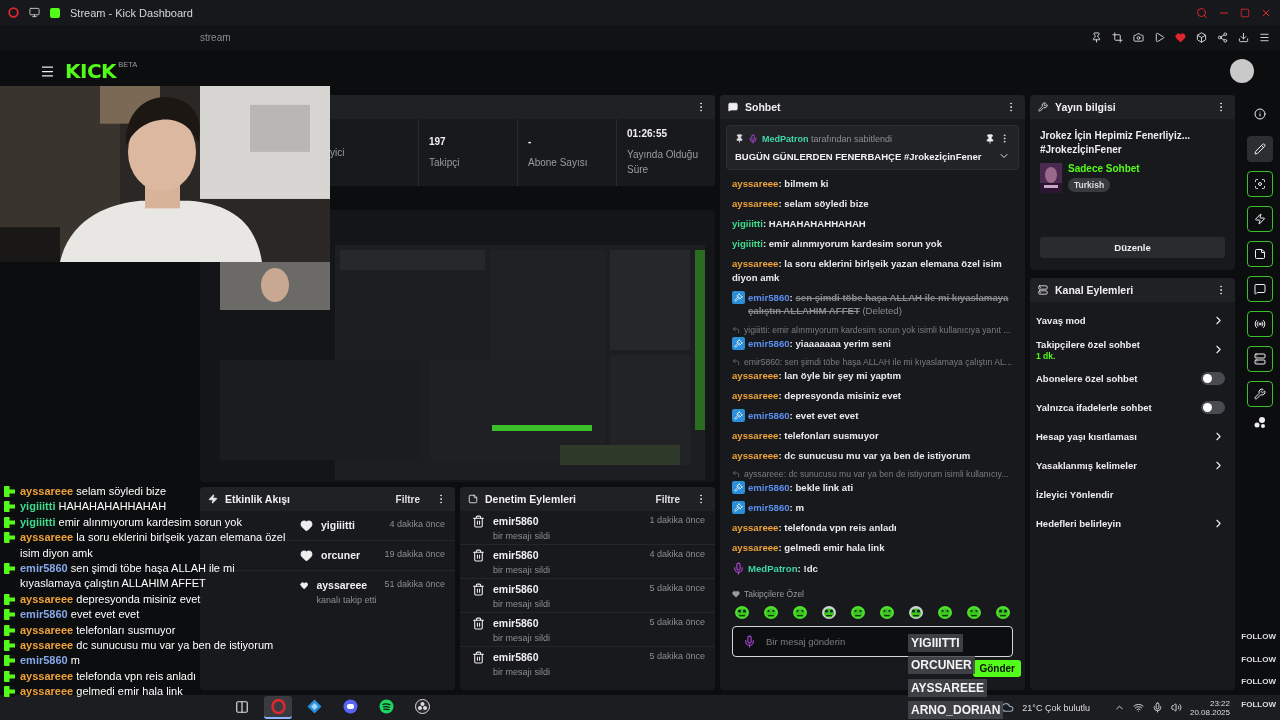  What do you see at coordinates (1117, 37) in the screenshot?
I see `crop-icon` at bounding box center [1117, 37].